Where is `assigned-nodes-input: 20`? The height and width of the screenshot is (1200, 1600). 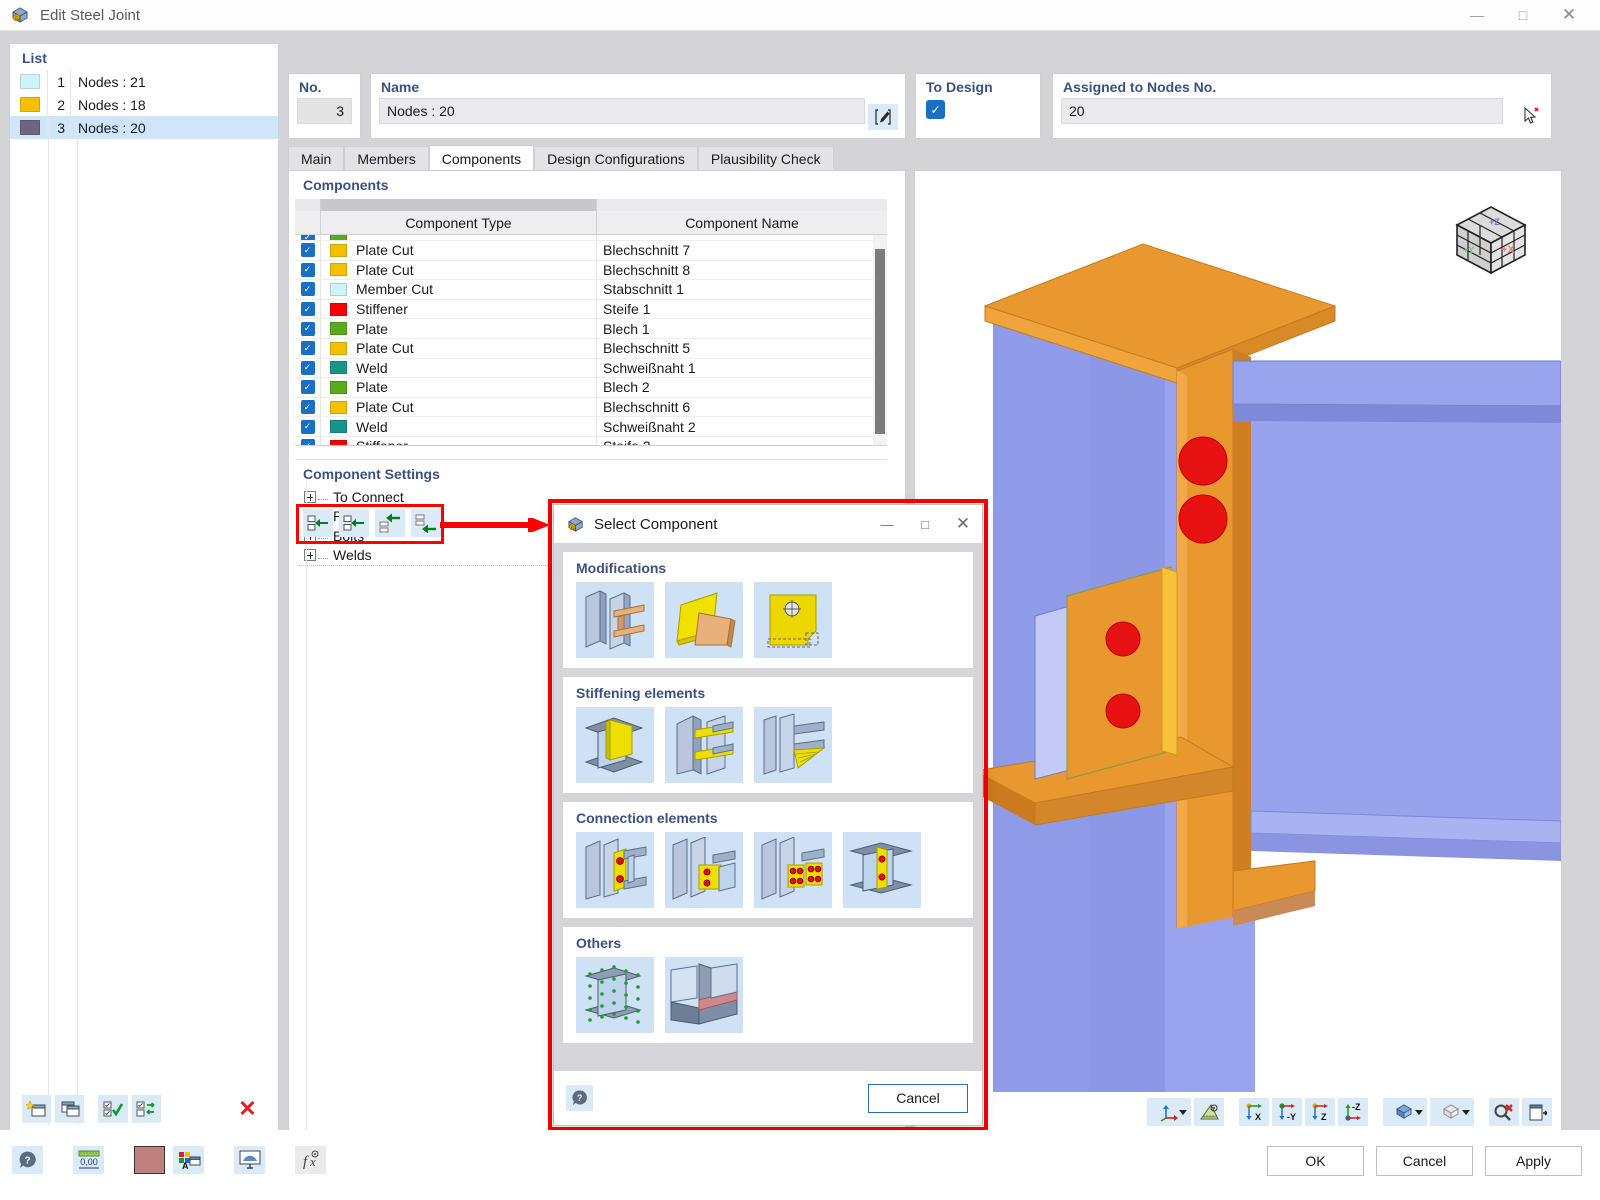 assigned-nodes-input: 20 is located at coordinates (1282, 111).